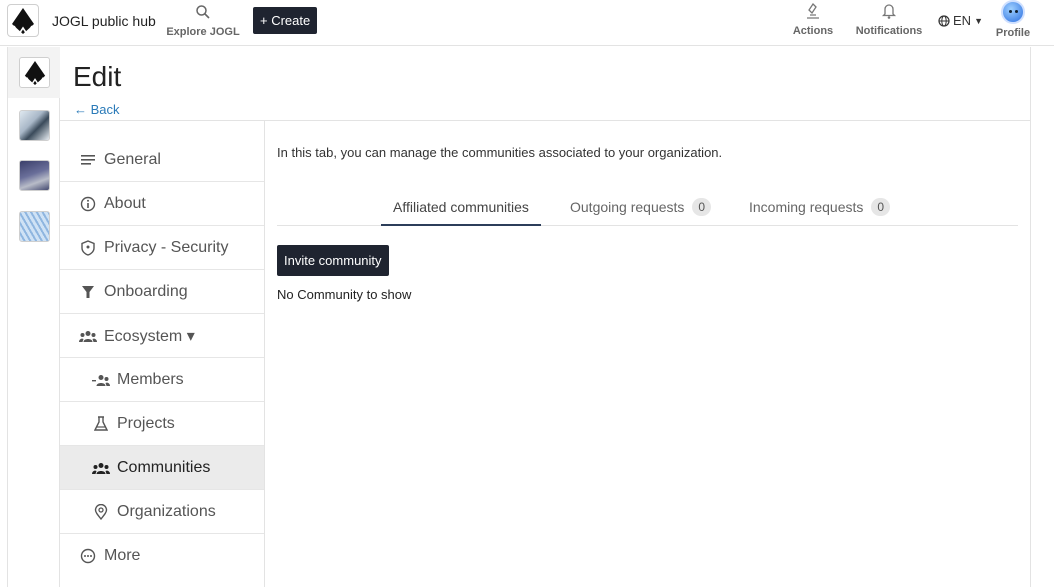 The height and width of the screenshot is (587, 1054). Describe the element at coordinates (813, 19) in the screenshot. I see `actions-button: Actions` at that location.